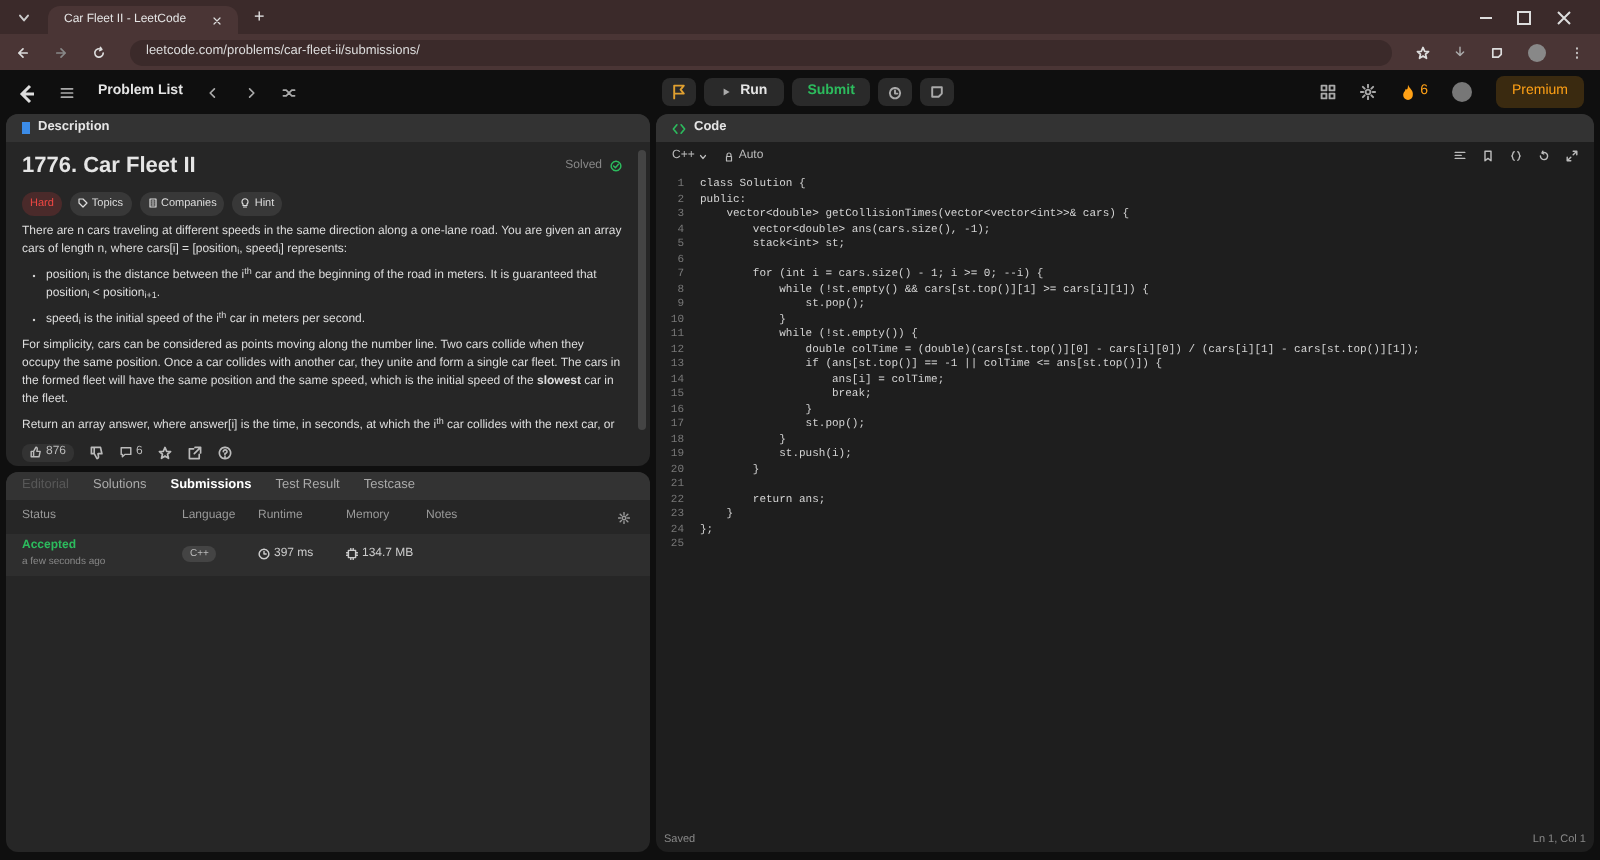 This screenshot has height=860, width=1600. Describe the element at coordinates (225, 452) in the screenshot. I see `help-icon` at that location.